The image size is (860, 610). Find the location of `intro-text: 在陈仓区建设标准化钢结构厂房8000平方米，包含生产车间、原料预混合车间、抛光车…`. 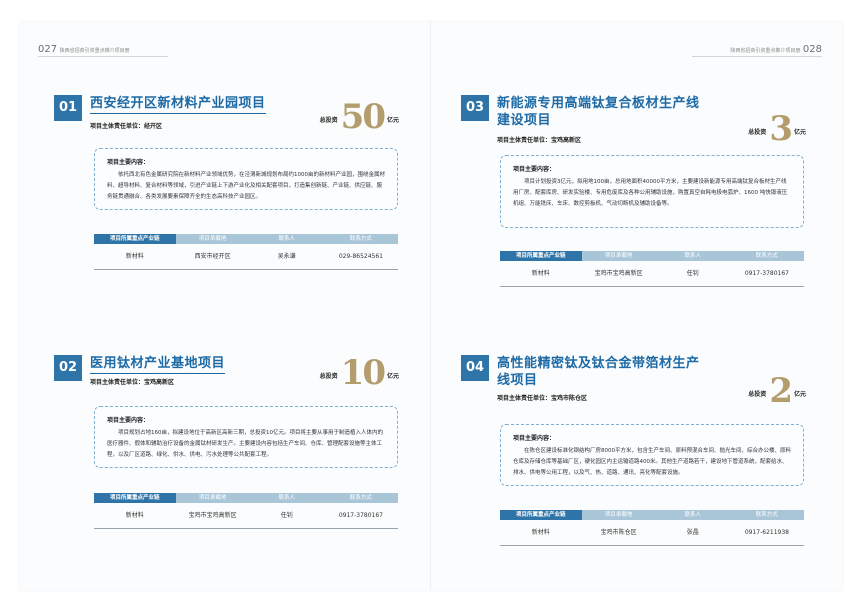

intro-text: 在陈仓区建设标准化钢结构厂房8000平方米，包含生产车间、原料预混合车间、抛光车… is located at coordinates (652, 462).